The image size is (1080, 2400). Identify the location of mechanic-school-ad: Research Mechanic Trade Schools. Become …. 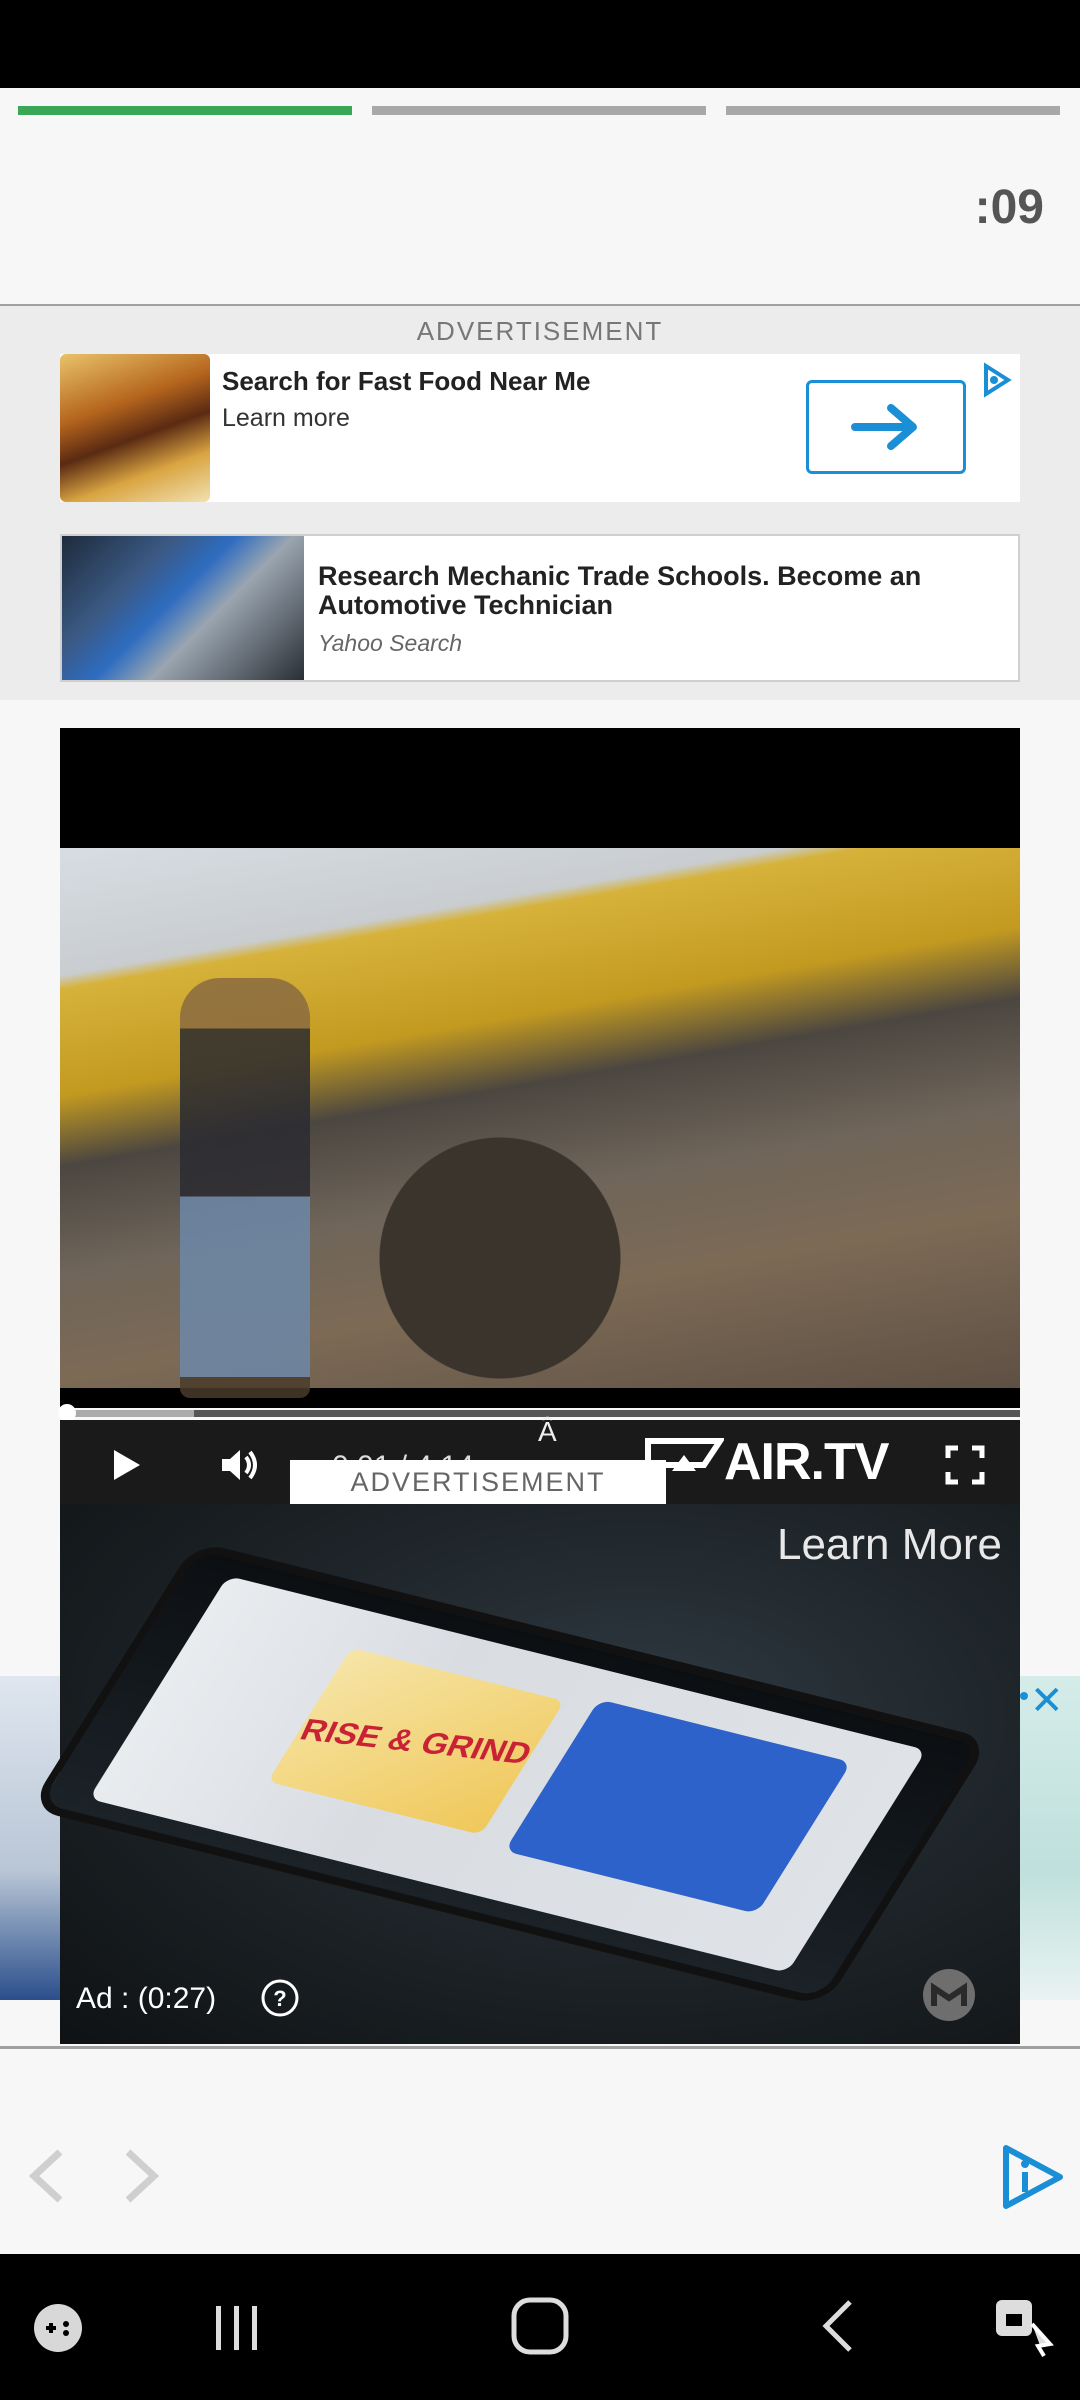
(540, 608).